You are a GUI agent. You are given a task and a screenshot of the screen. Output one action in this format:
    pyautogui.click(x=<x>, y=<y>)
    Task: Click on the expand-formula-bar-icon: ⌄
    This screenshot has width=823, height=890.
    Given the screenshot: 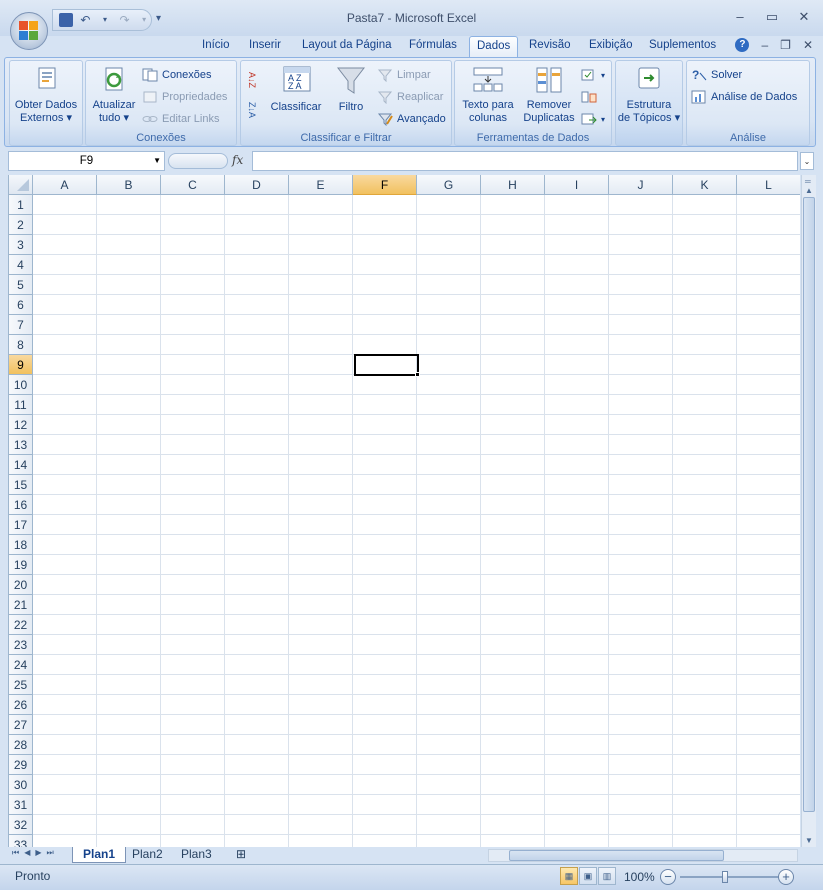 What is the action you would take?
    pyautogui.click(x=807, y=161)
    